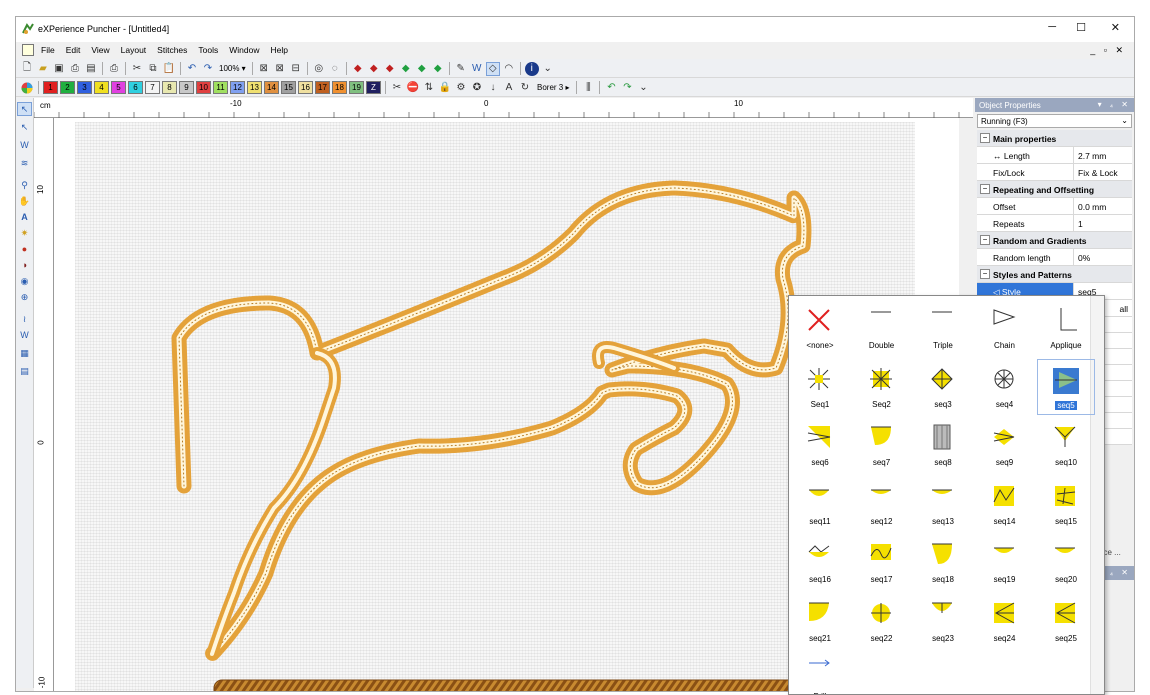 This screenshot has width=1150, height=695. I want to click on style-option-seq14: seq14, so click(1005, 504).